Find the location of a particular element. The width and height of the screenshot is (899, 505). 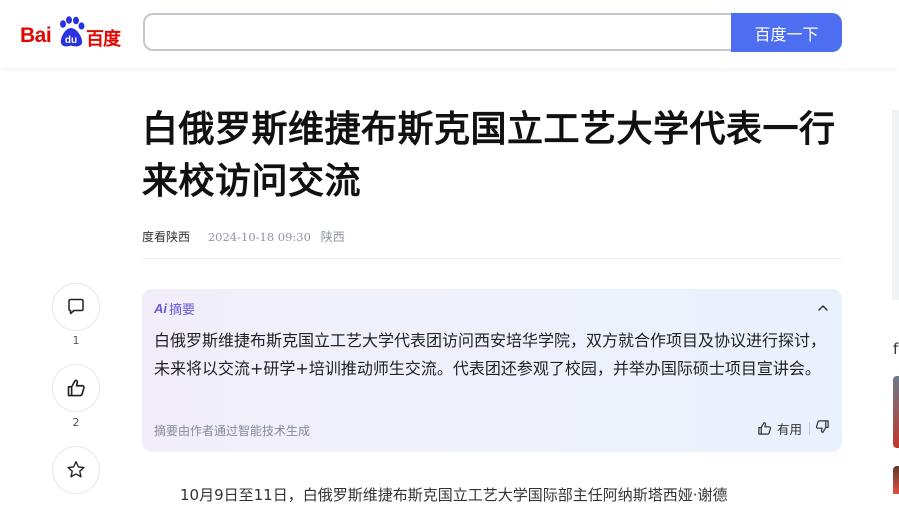

search-input is located at coordinates (437, 32).